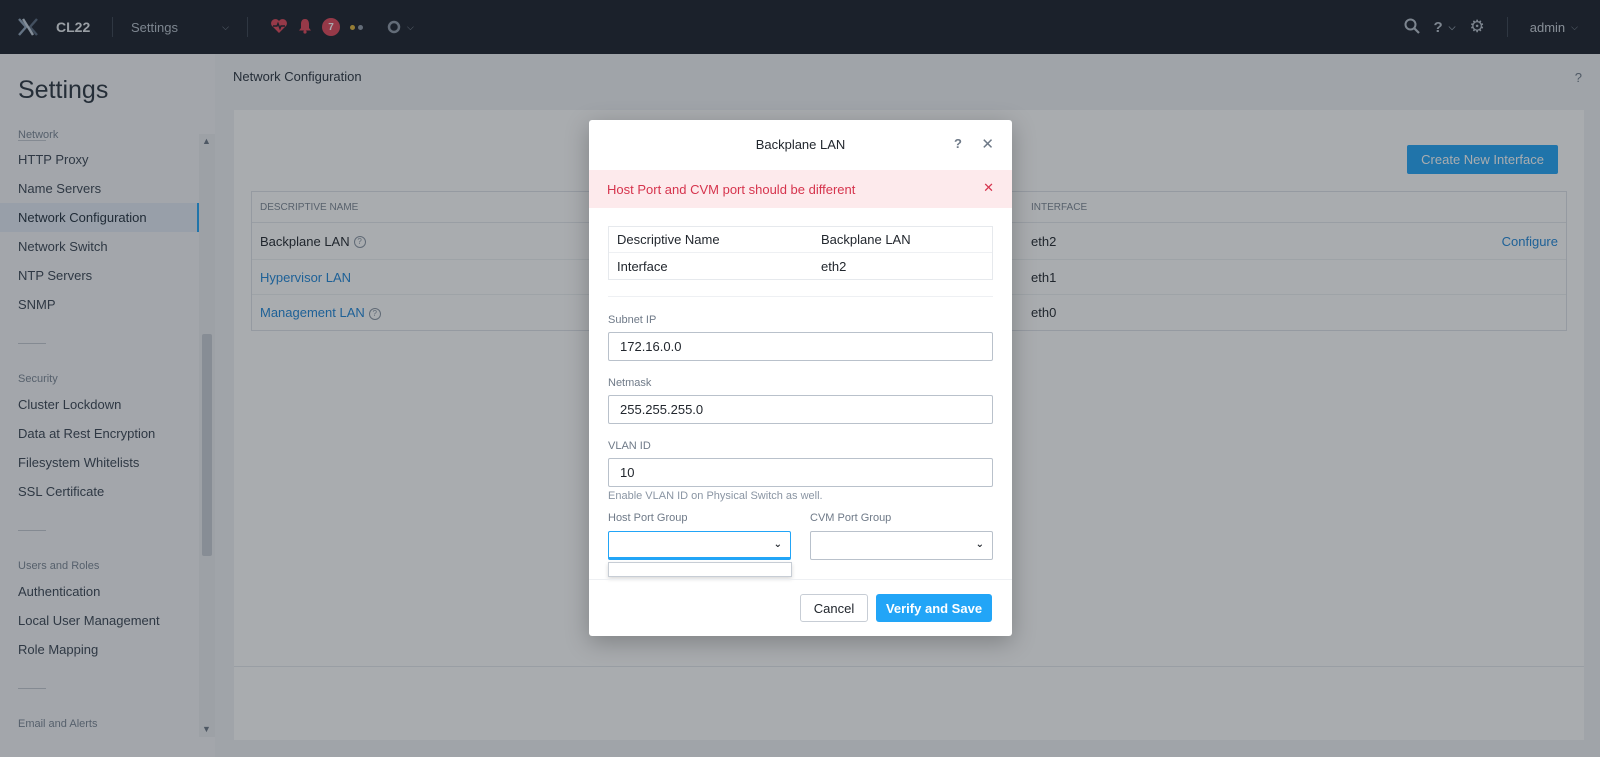 The height and width of the screenshot is (757, 1600). I want to click on cvm-port-group-label: CVM Port Group, so click(851, 518).